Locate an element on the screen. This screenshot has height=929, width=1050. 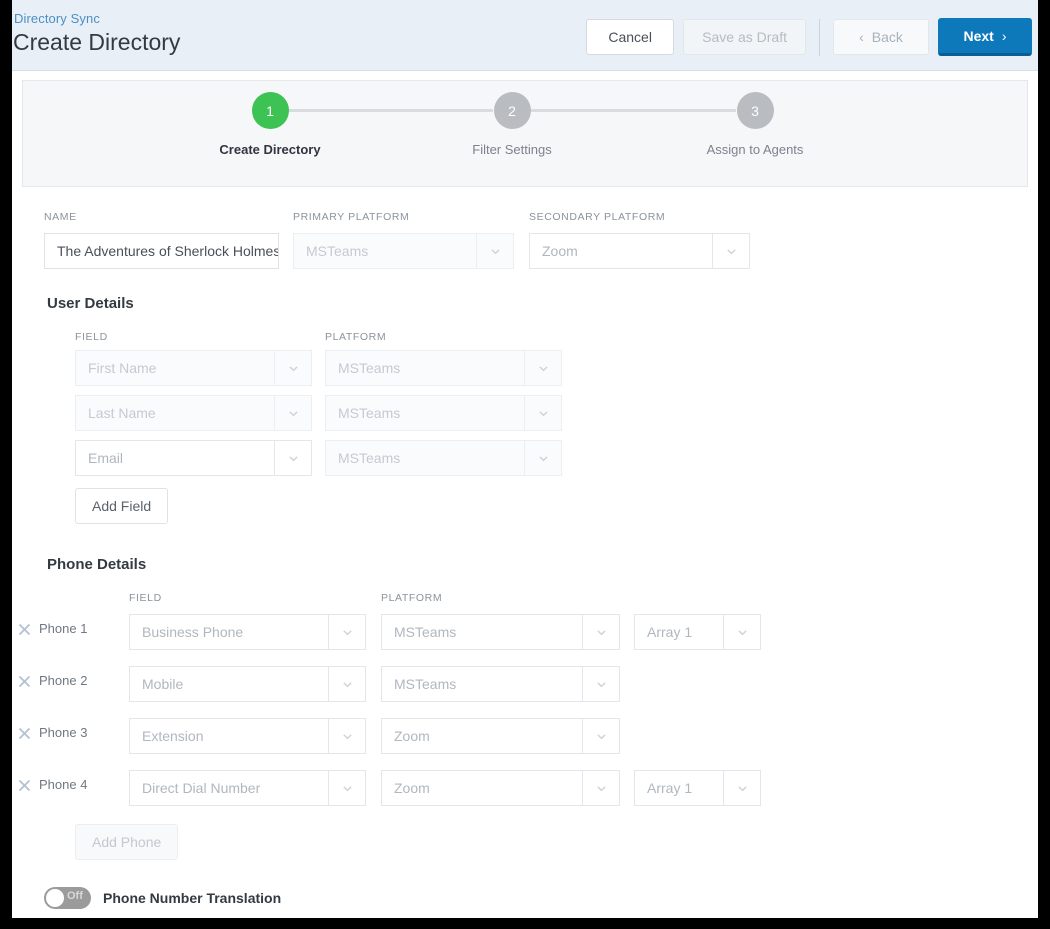
secondary-platform-select: Zoom is located at coordinates (639, 251).